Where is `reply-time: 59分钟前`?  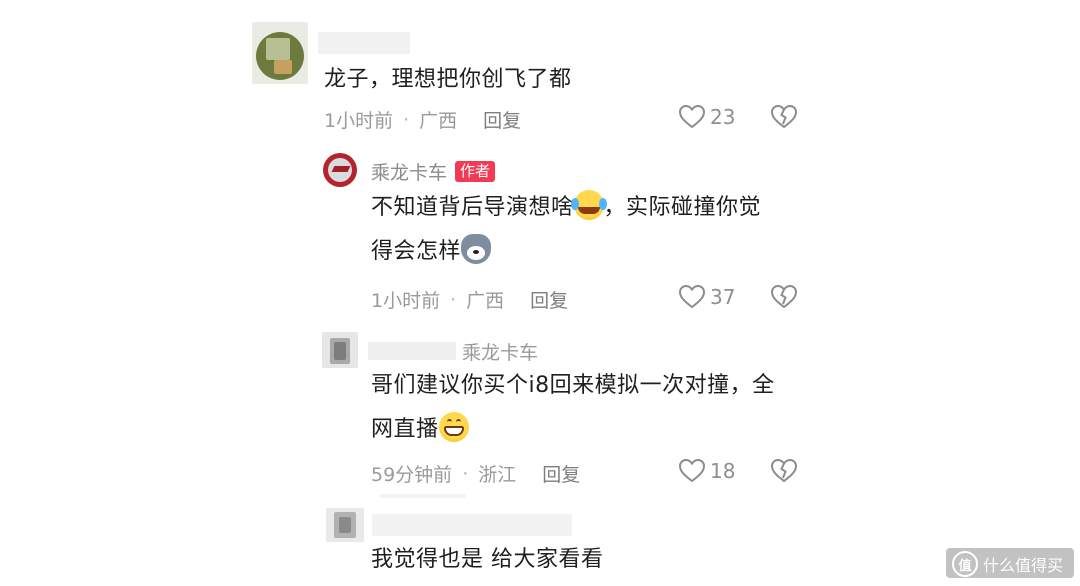
reply-time: 59分钟前 is located at coordinates (412, 475).